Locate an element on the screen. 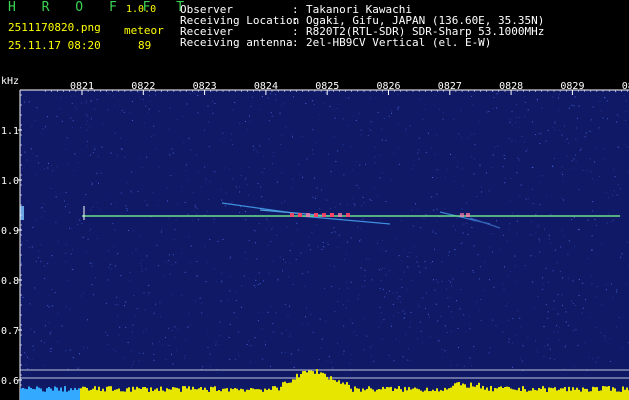  y-axis-unit: kHz is located at coordinates (10, 81).